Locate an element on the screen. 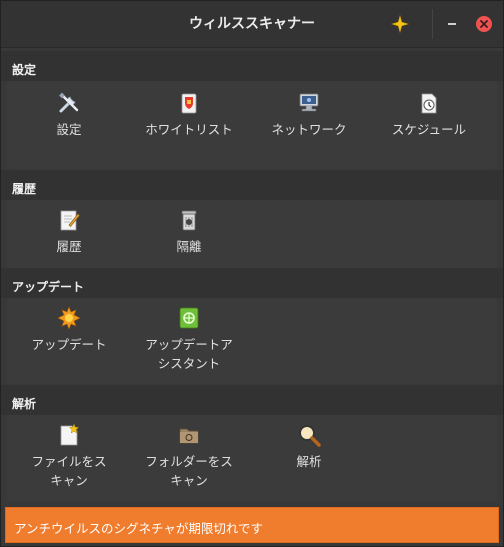  update-assistant-icon is located at coordinates (189, 318).